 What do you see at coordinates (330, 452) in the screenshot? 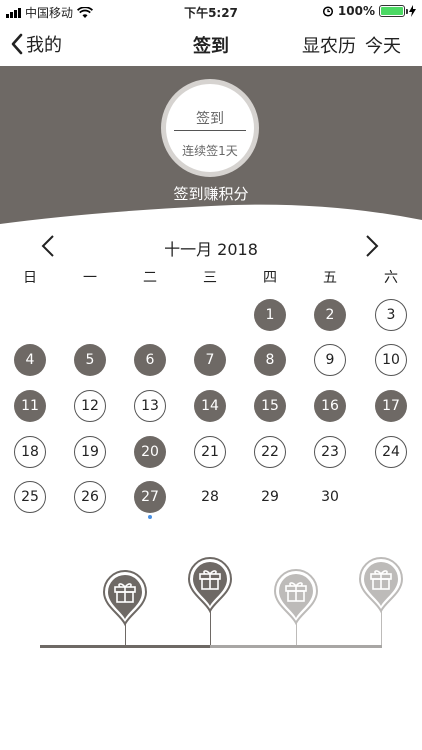
I see `calendar-day: 23` at bounding box center [330, 452].